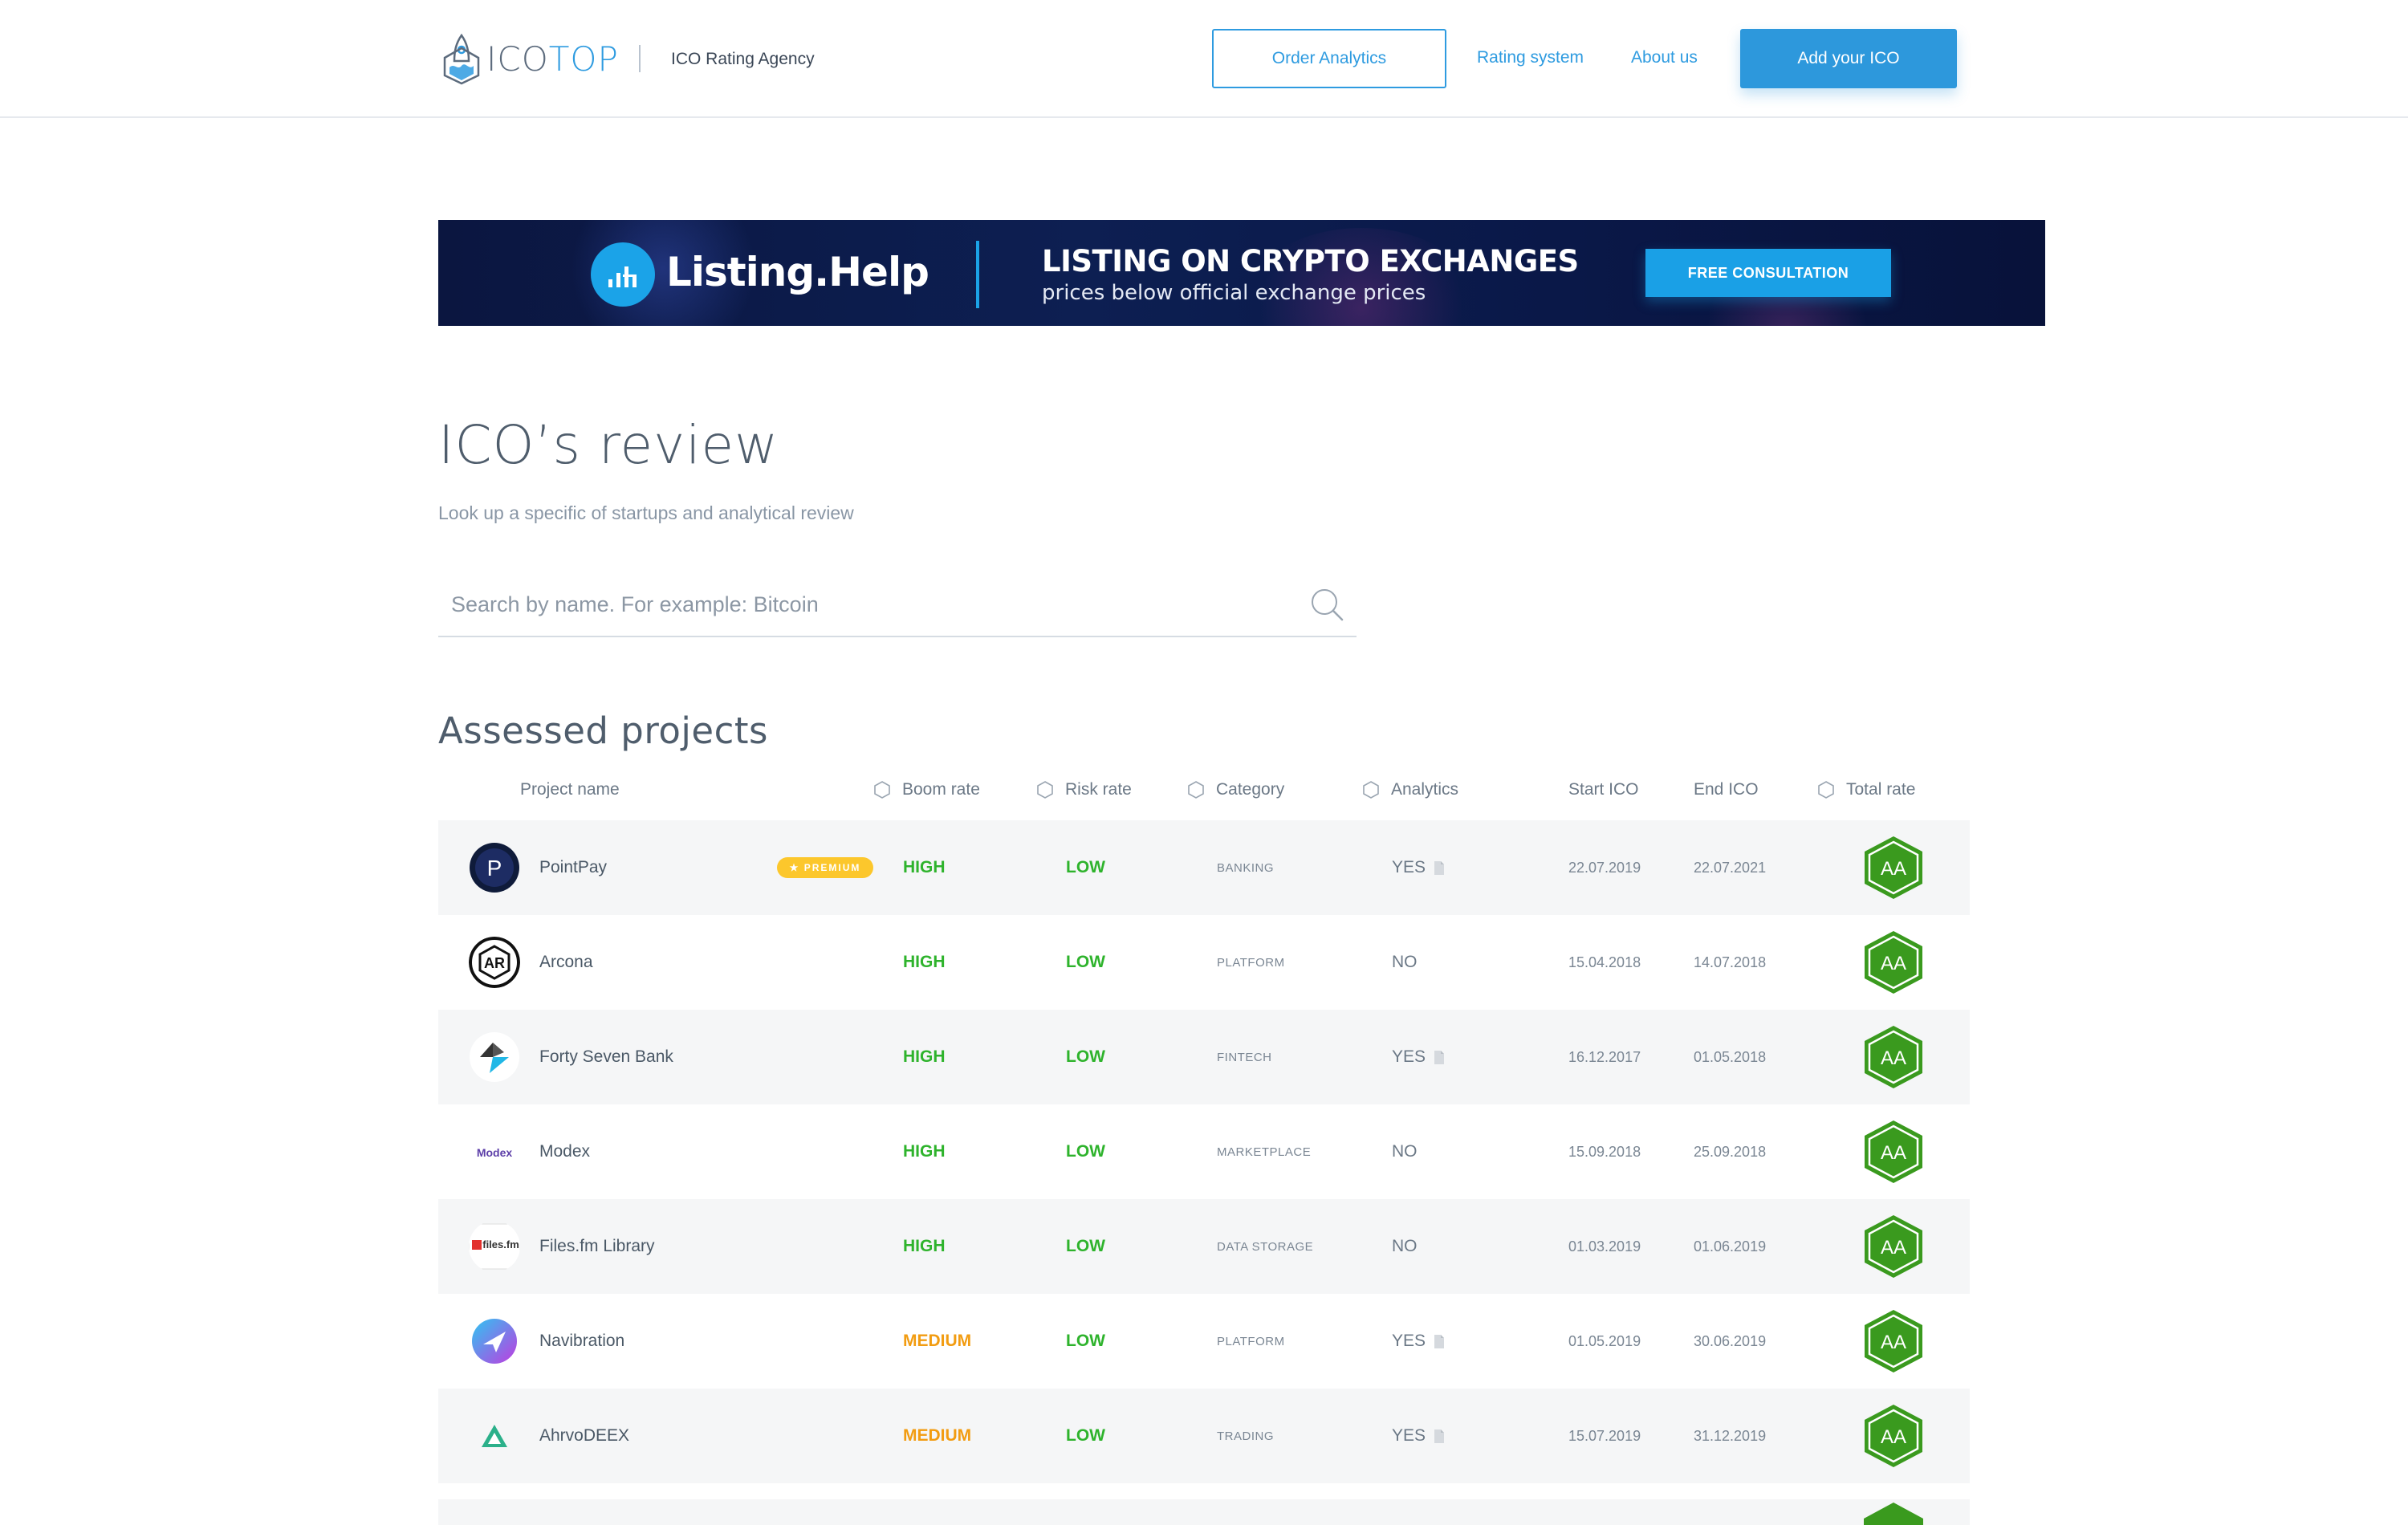 The image size is (2408, 1525). What do you see at coordinates (1604, 1436) in the screenshot?
I see `start-ico-date: 15.07.2019` at bounding box center [1604, 1436].